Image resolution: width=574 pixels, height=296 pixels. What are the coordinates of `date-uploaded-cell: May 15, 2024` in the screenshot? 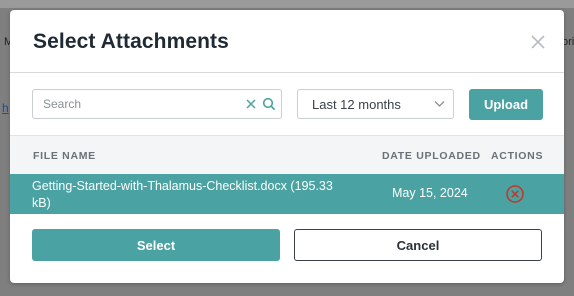 It's located at (430, 193).